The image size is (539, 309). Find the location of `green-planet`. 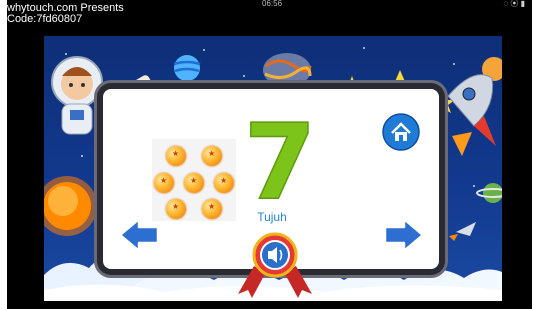

green-planet is located at coordinates (489, 193).